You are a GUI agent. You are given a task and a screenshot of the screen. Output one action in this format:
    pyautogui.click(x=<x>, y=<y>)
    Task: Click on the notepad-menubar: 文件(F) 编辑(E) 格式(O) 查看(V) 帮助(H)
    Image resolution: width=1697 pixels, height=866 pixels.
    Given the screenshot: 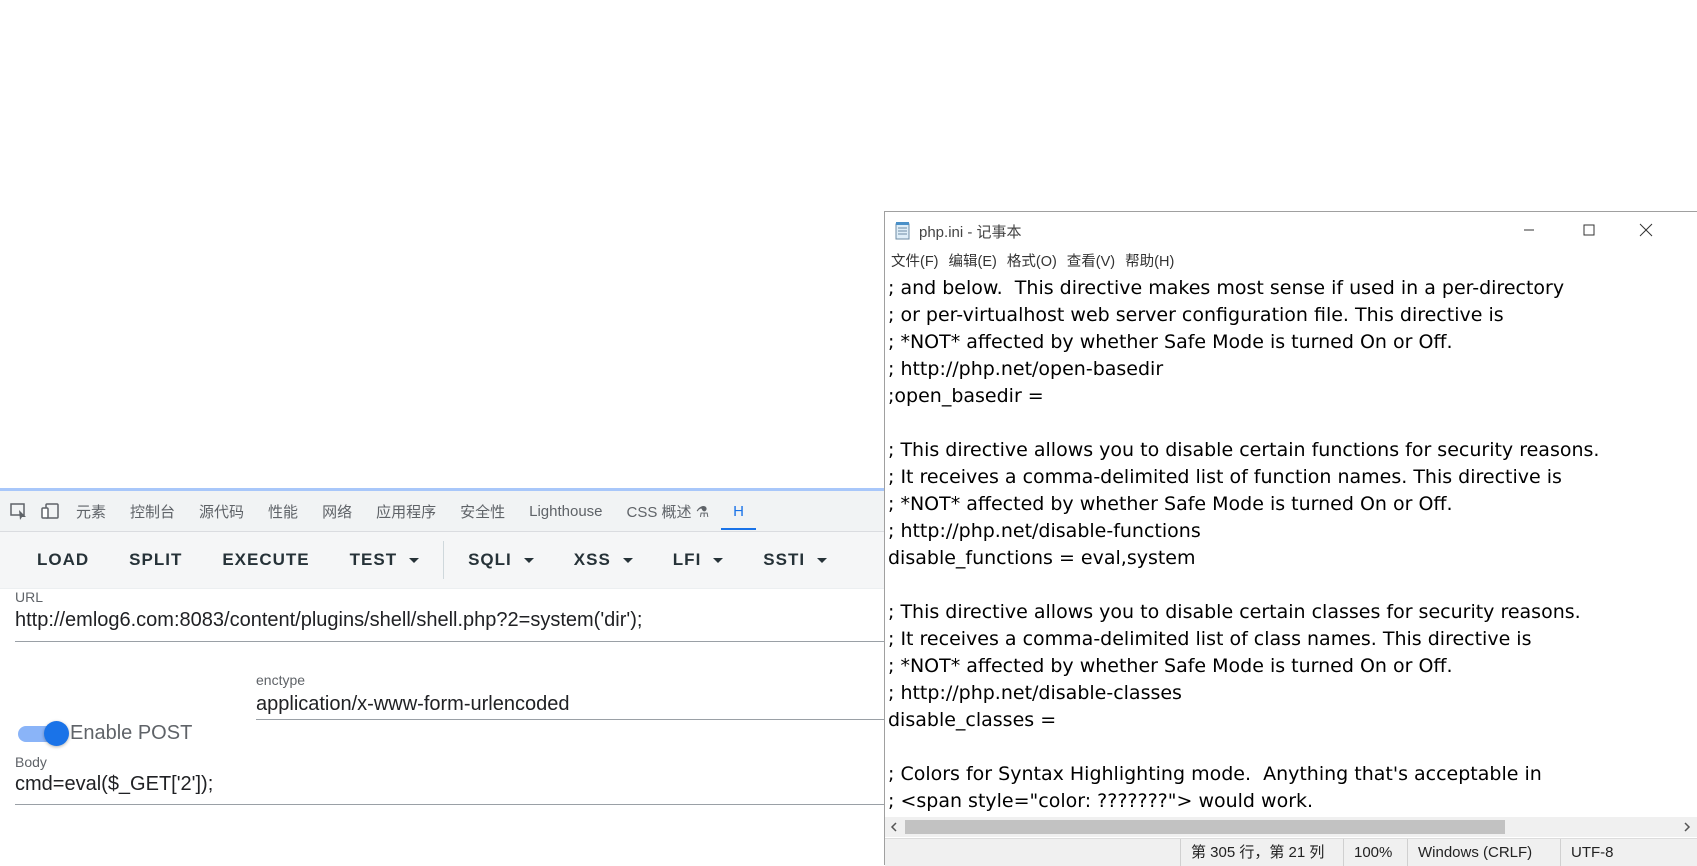 What is the action you would take?
    pyautogui.click(x=1291, y=260)
    